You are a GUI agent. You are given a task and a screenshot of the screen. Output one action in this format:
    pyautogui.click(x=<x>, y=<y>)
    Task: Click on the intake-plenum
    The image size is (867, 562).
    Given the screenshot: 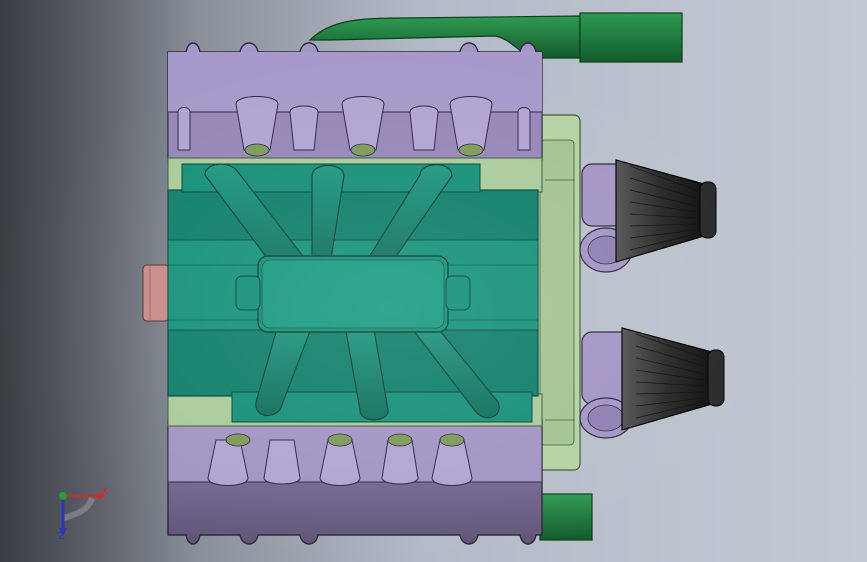 What is the action you would take?
    pyautogui.click(x=353, y=294)
    